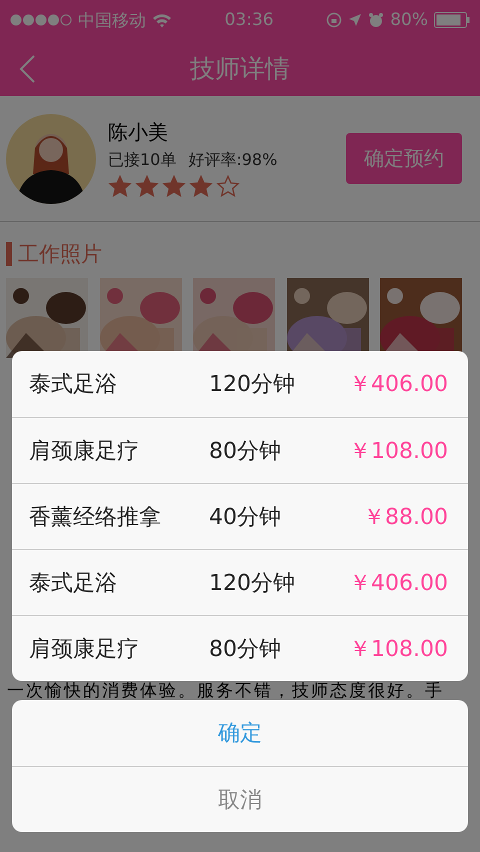 The width and height of the screenshot is (480, 852). Describe the element at coordinates (233, 160) in the screenshot. I see `positive-rating: 好评率:98%` at that location.